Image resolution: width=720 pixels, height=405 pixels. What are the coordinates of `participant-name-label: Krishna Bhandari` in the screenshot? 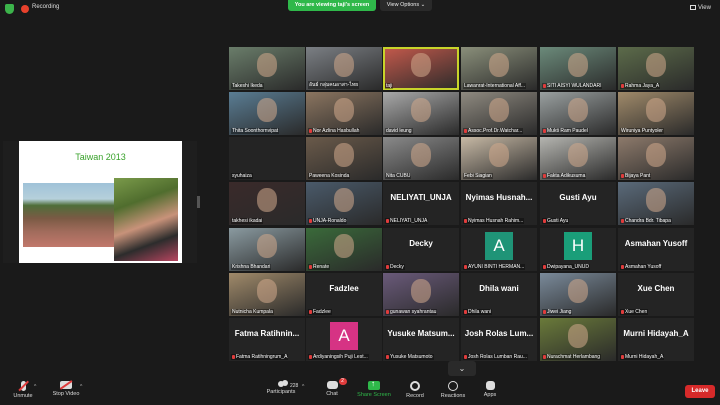 It's located at (251, 267).